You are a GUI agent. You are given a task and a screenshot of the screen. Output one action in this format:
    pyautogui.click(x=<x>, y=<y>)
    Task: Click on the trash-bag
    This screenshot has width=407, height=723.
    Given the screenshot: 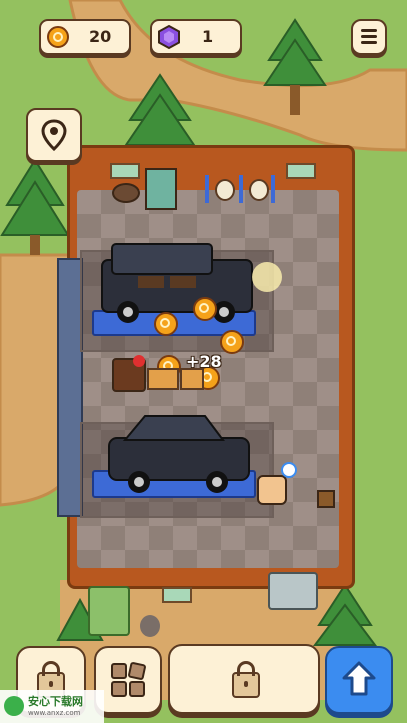 What is the action you would take?
    pyautogui.click(x=150, y=626)
    